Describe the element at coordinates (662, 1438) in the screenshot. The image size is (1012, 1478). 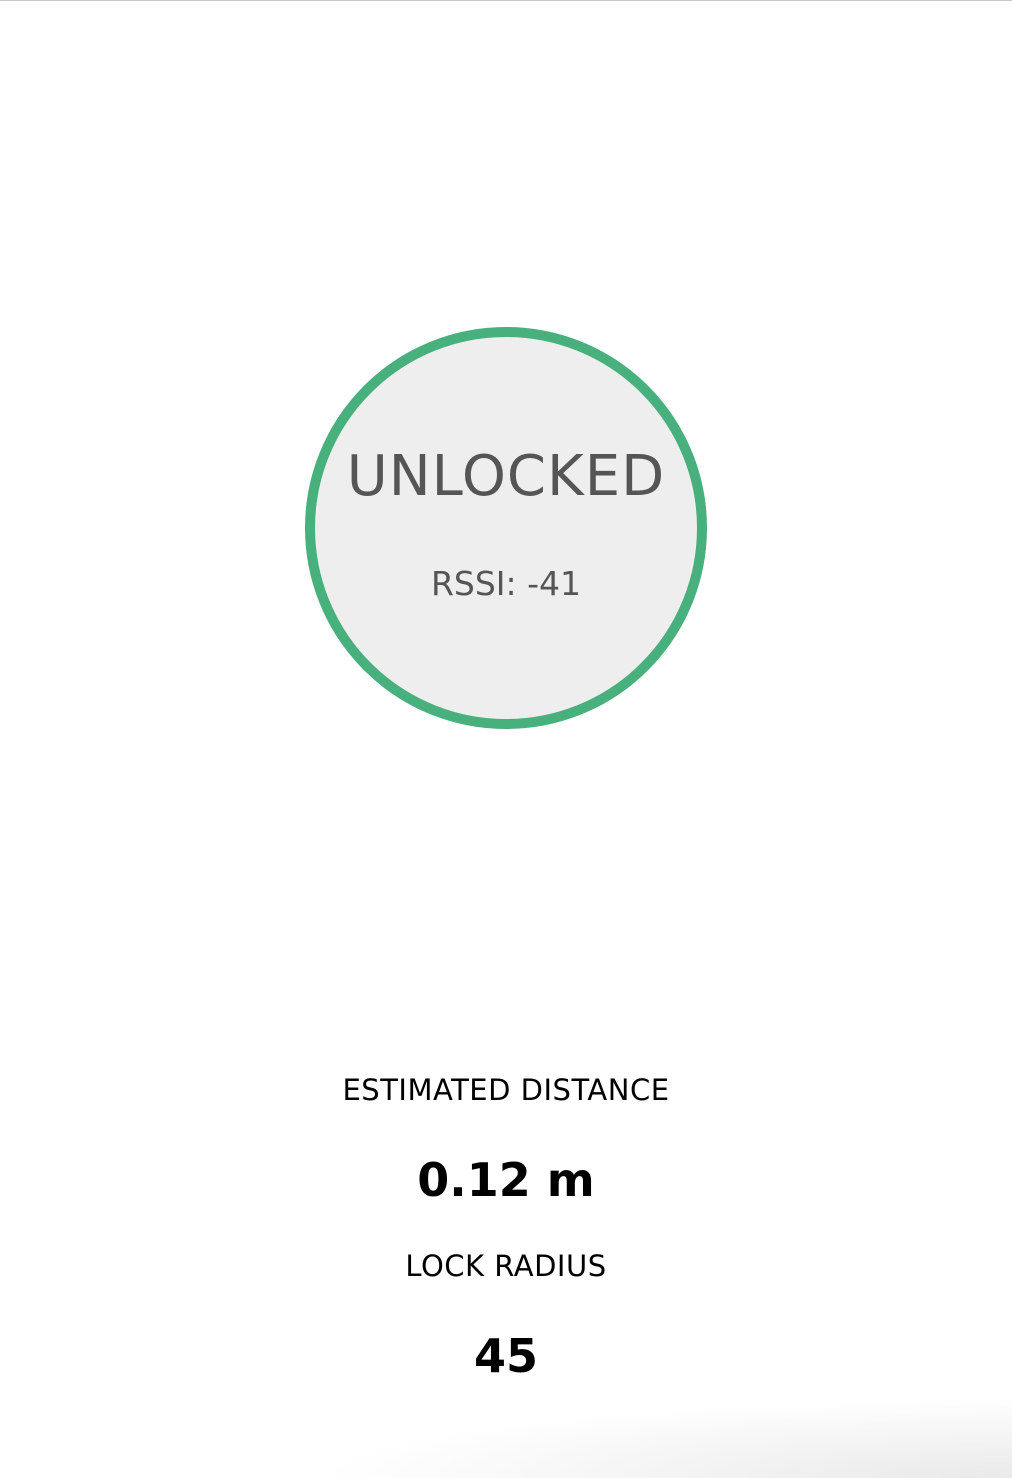
I see `corner-shadow` at that location.